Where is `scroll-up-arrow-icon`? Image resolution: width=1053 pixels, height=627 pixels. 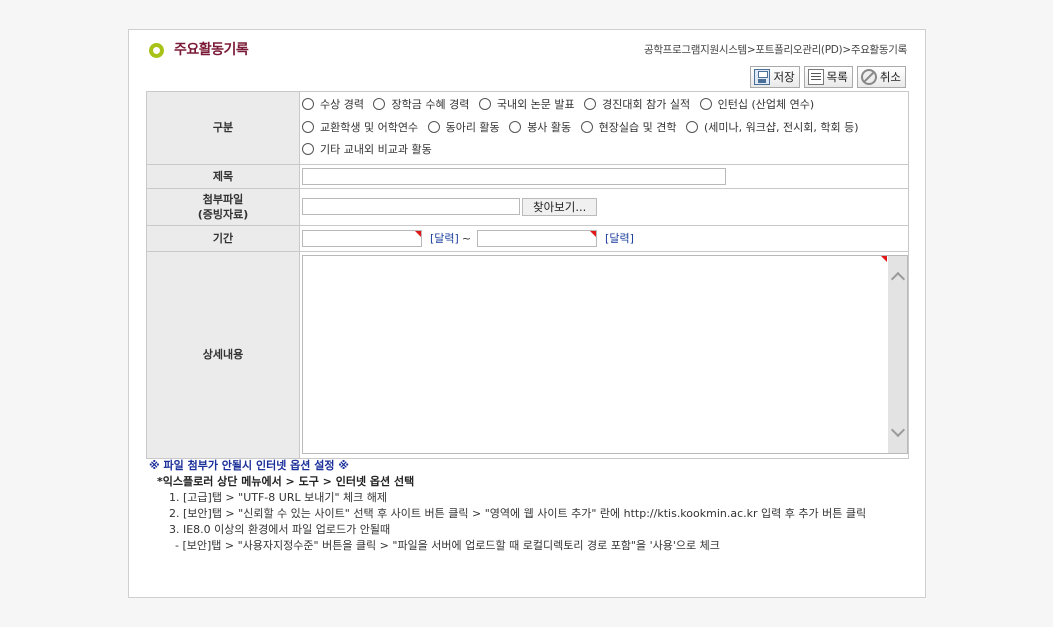 scroll-up-arrow-icon is located at coordinates (898, 279).